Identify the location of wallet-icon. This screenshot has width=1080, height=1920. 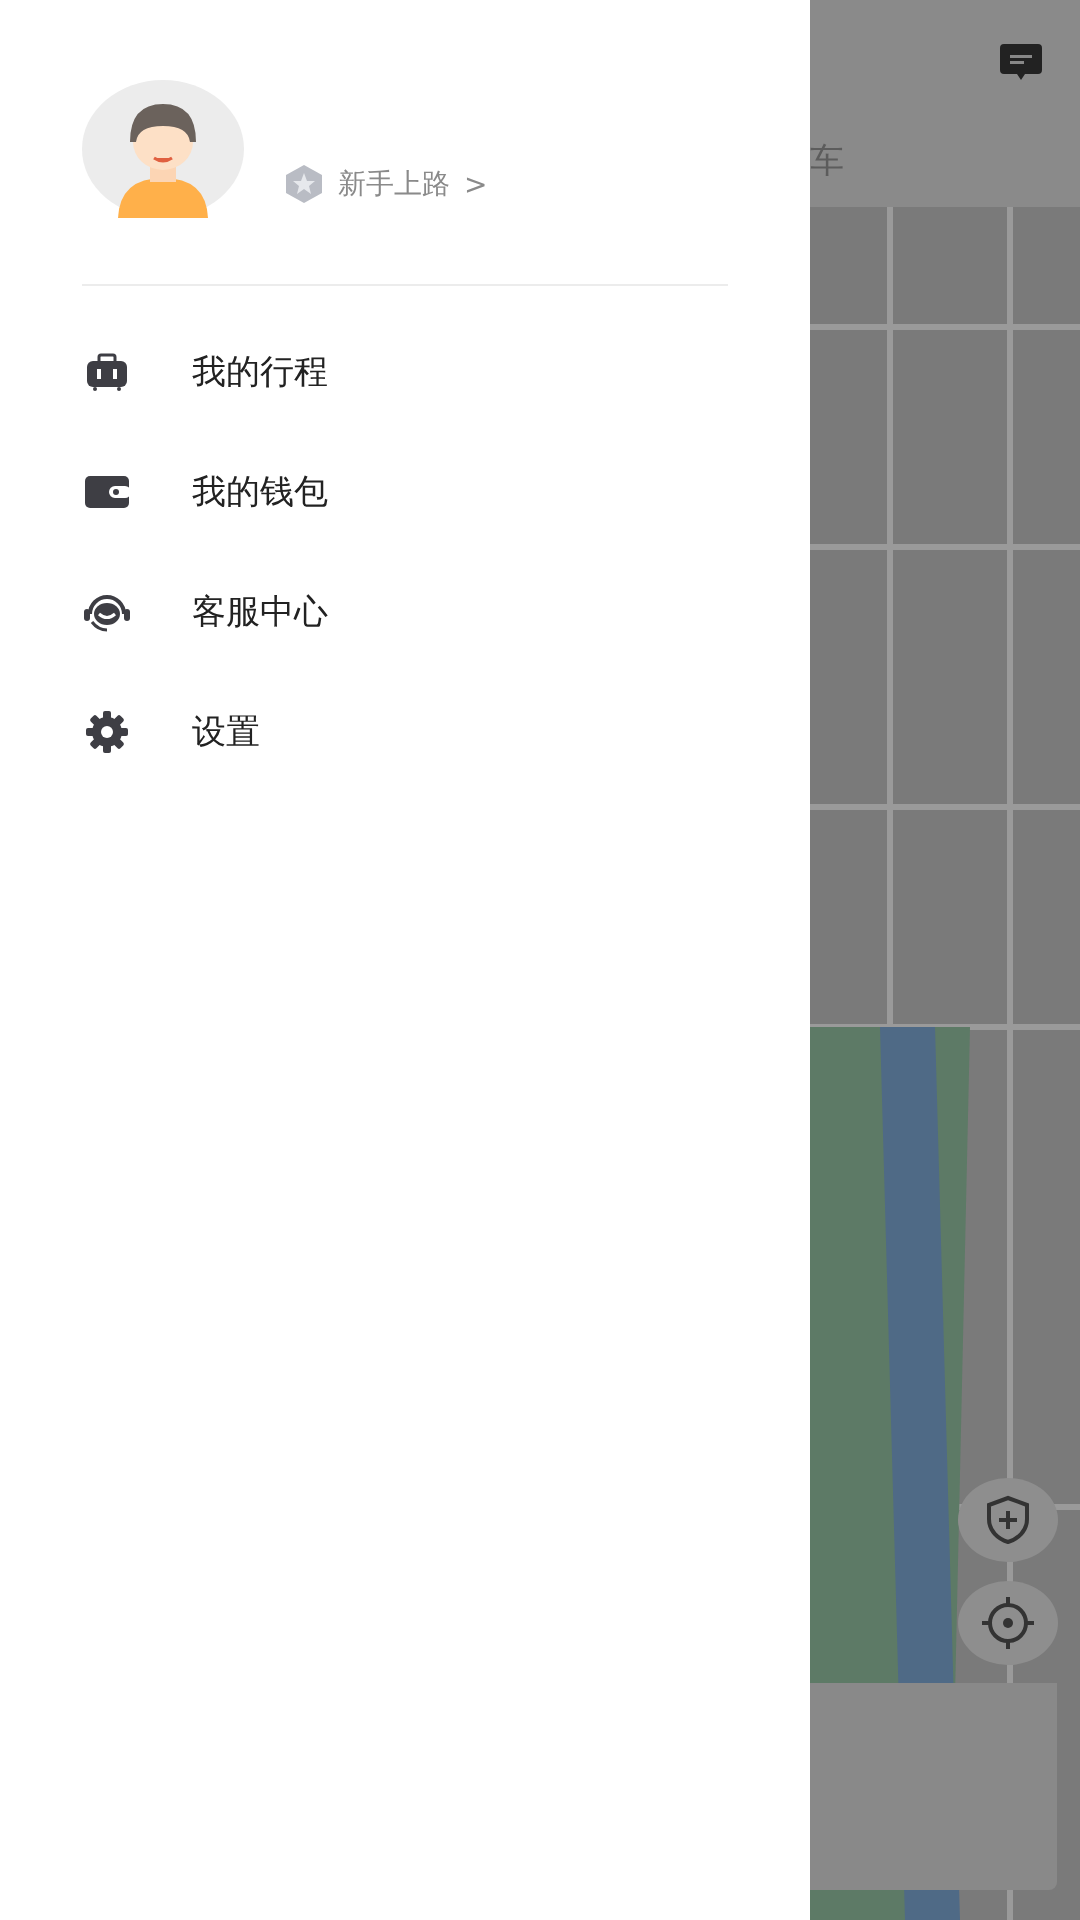
(107, 492).